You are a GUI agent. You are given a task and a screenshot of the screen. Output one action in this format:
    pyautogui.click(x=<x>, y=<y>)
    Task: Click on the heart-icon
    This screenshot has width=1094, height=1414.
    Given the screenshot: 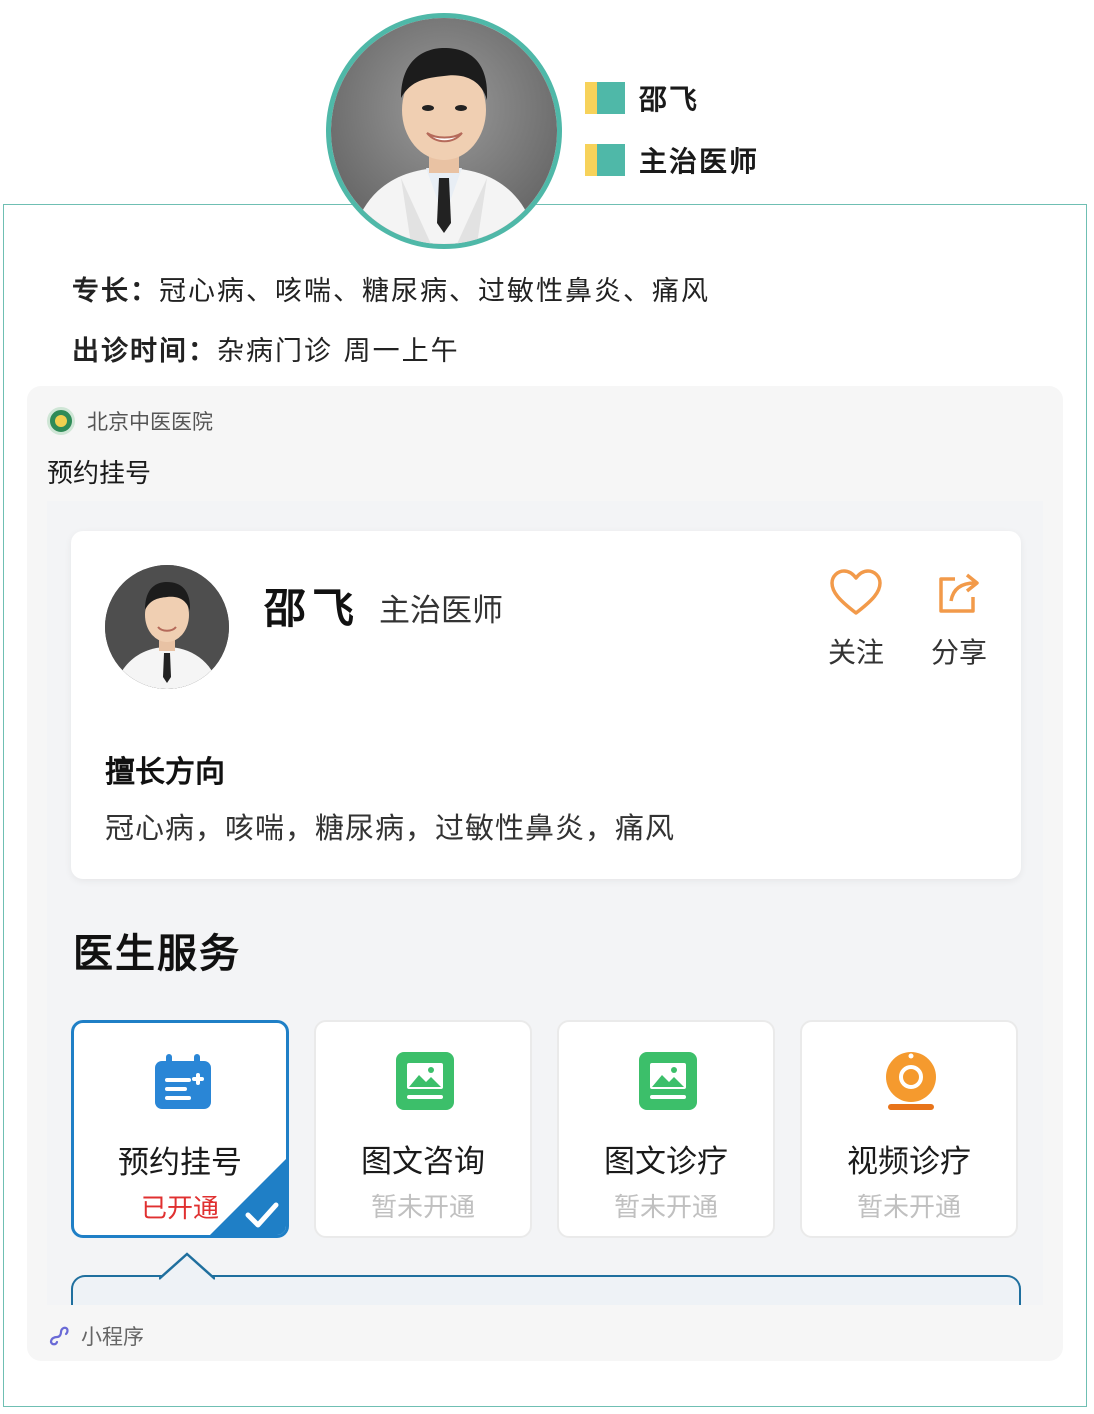 What is the action you would take?
    pyautogui.click(x=856, y=592)
    